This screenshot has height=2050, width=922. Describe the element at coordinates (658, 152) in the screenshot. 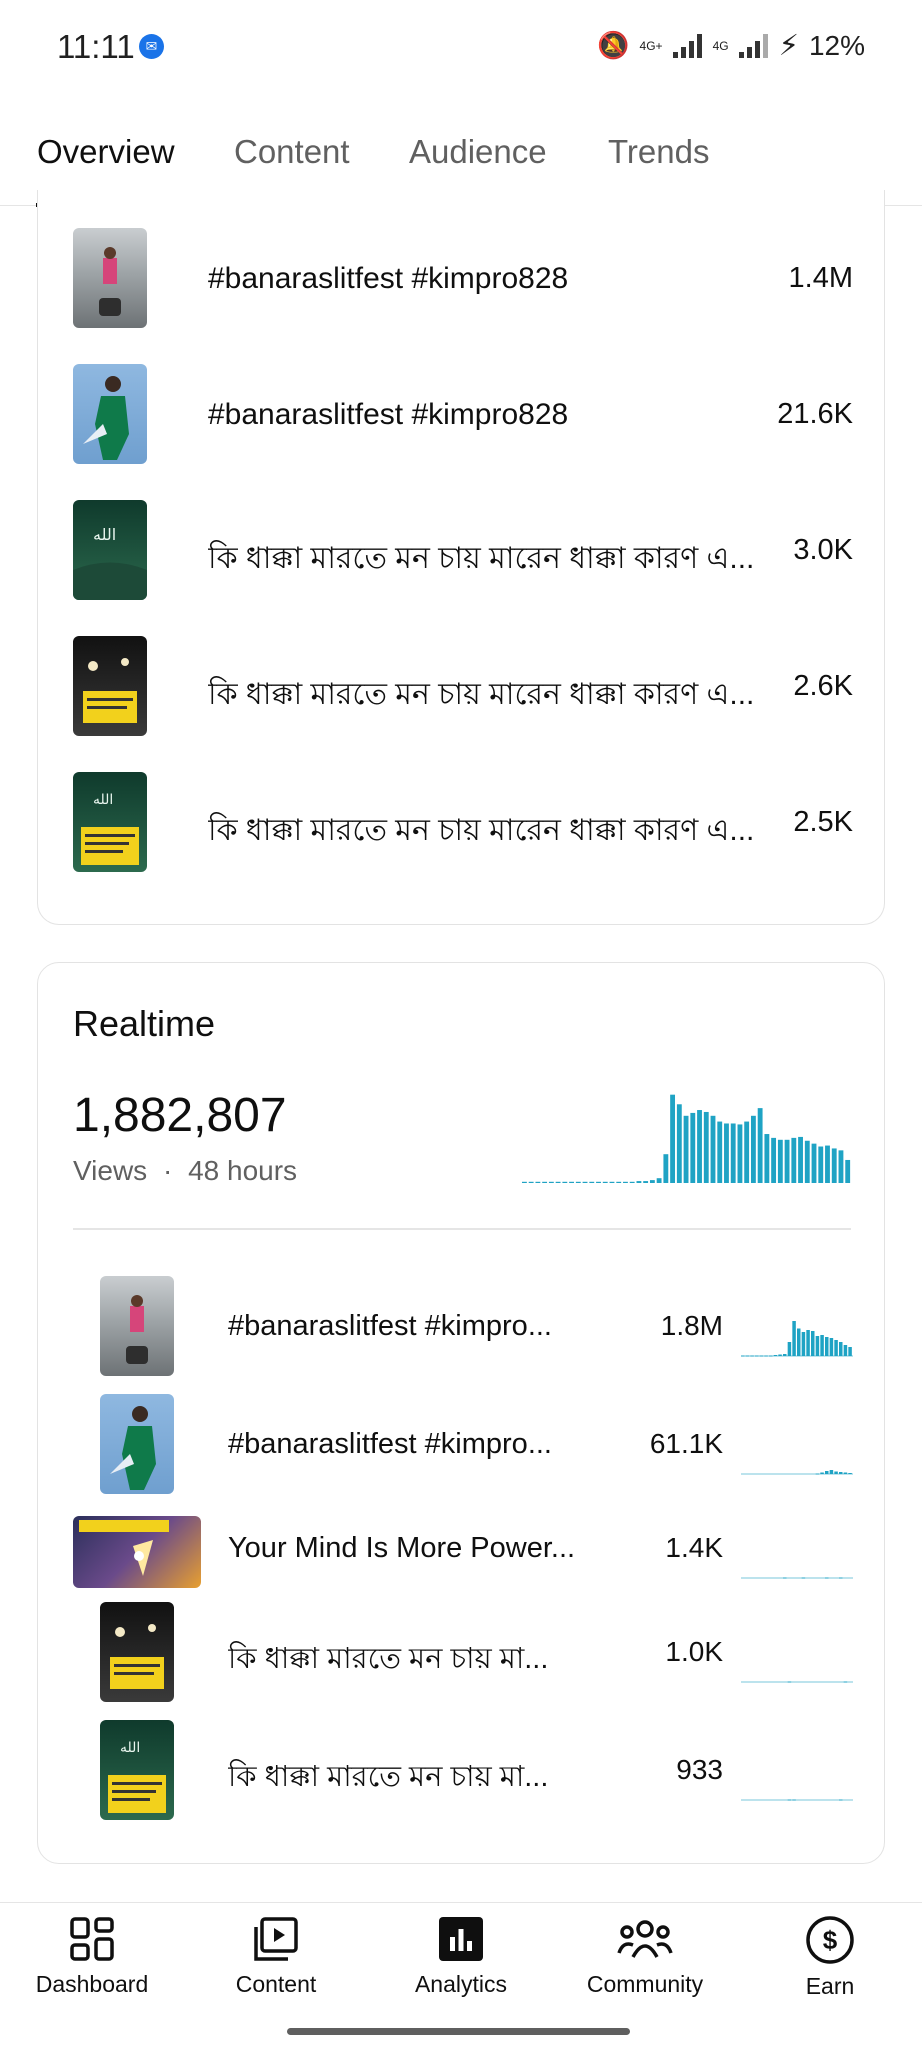

I see `tab-trends: Trends` at that location.